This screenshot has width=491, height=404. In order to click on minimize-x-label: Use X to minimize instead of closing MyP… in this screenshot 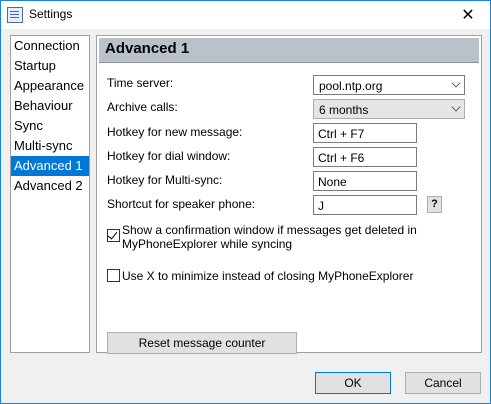, I will do `click(268, 276)`.